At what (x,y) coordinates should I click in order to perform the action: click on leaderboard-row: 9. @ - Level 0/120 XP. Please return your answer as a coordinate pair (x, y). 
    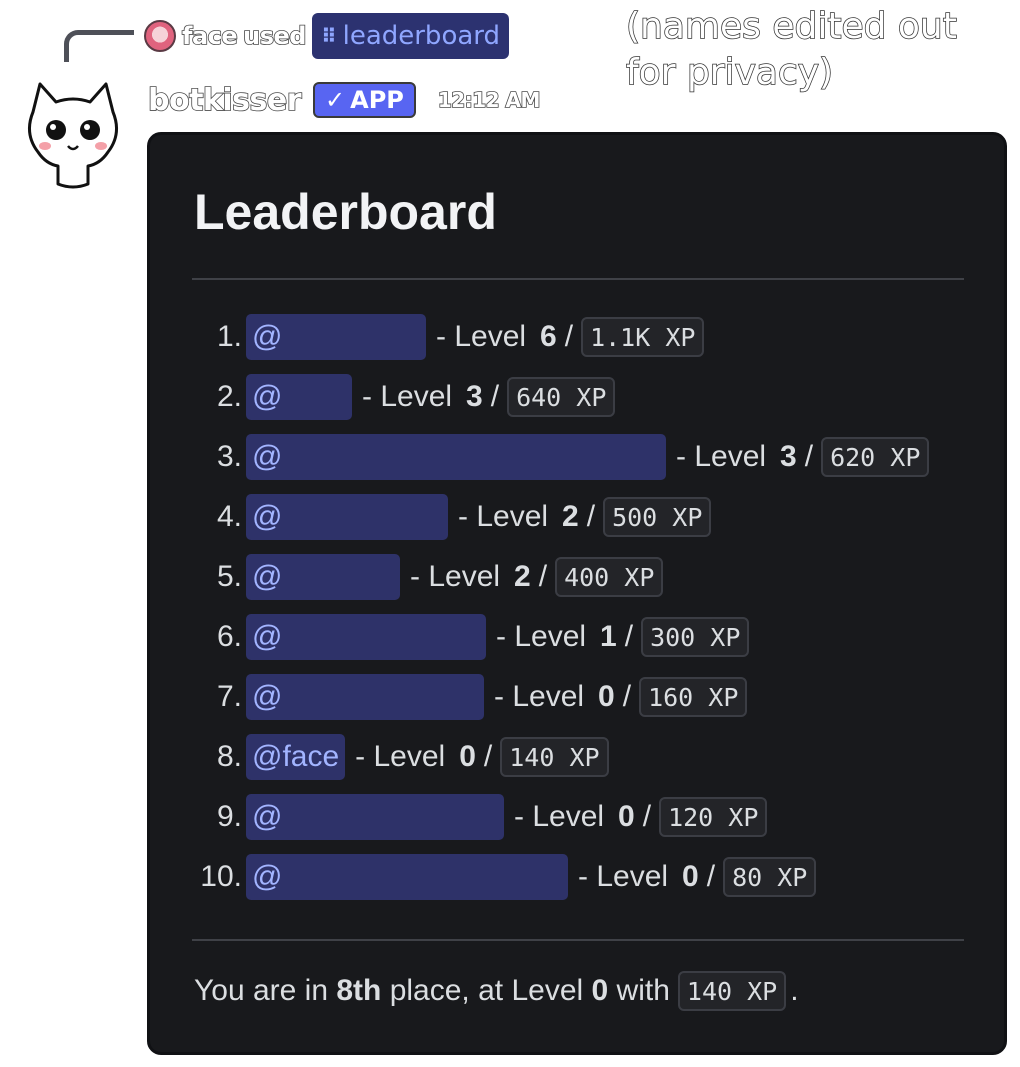
    Looking at the image, I should click on (577, 817).